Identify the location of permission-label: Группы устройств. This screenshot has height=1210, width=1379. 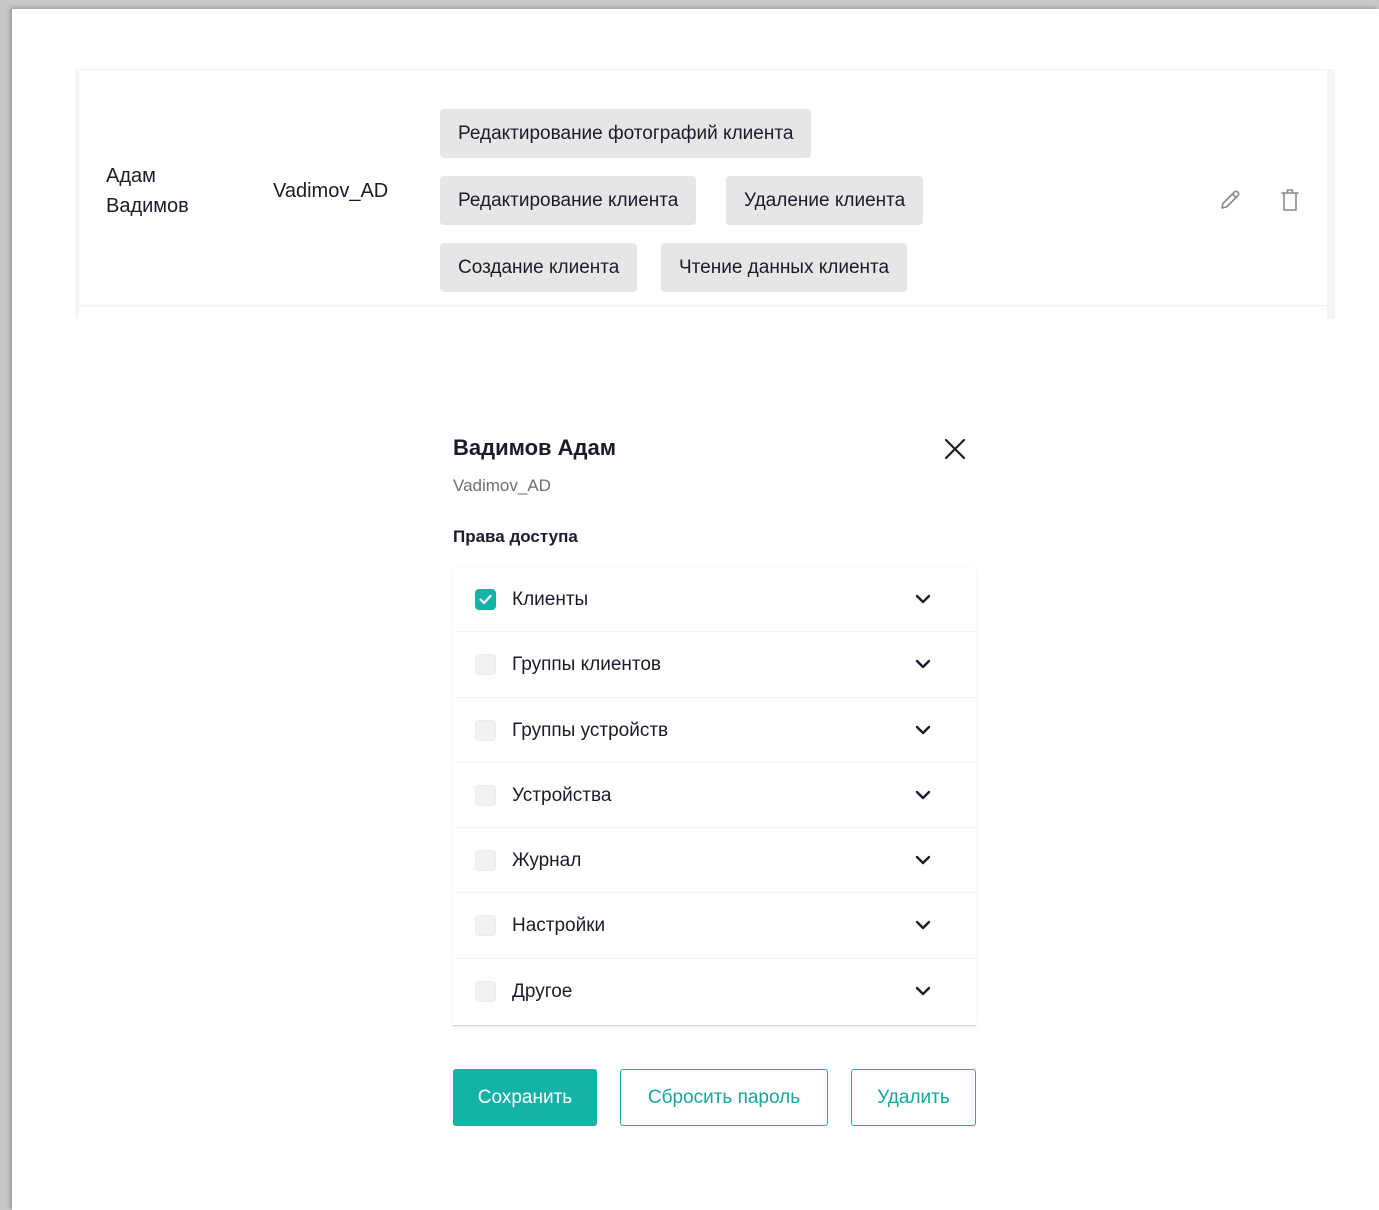
(590, 730).